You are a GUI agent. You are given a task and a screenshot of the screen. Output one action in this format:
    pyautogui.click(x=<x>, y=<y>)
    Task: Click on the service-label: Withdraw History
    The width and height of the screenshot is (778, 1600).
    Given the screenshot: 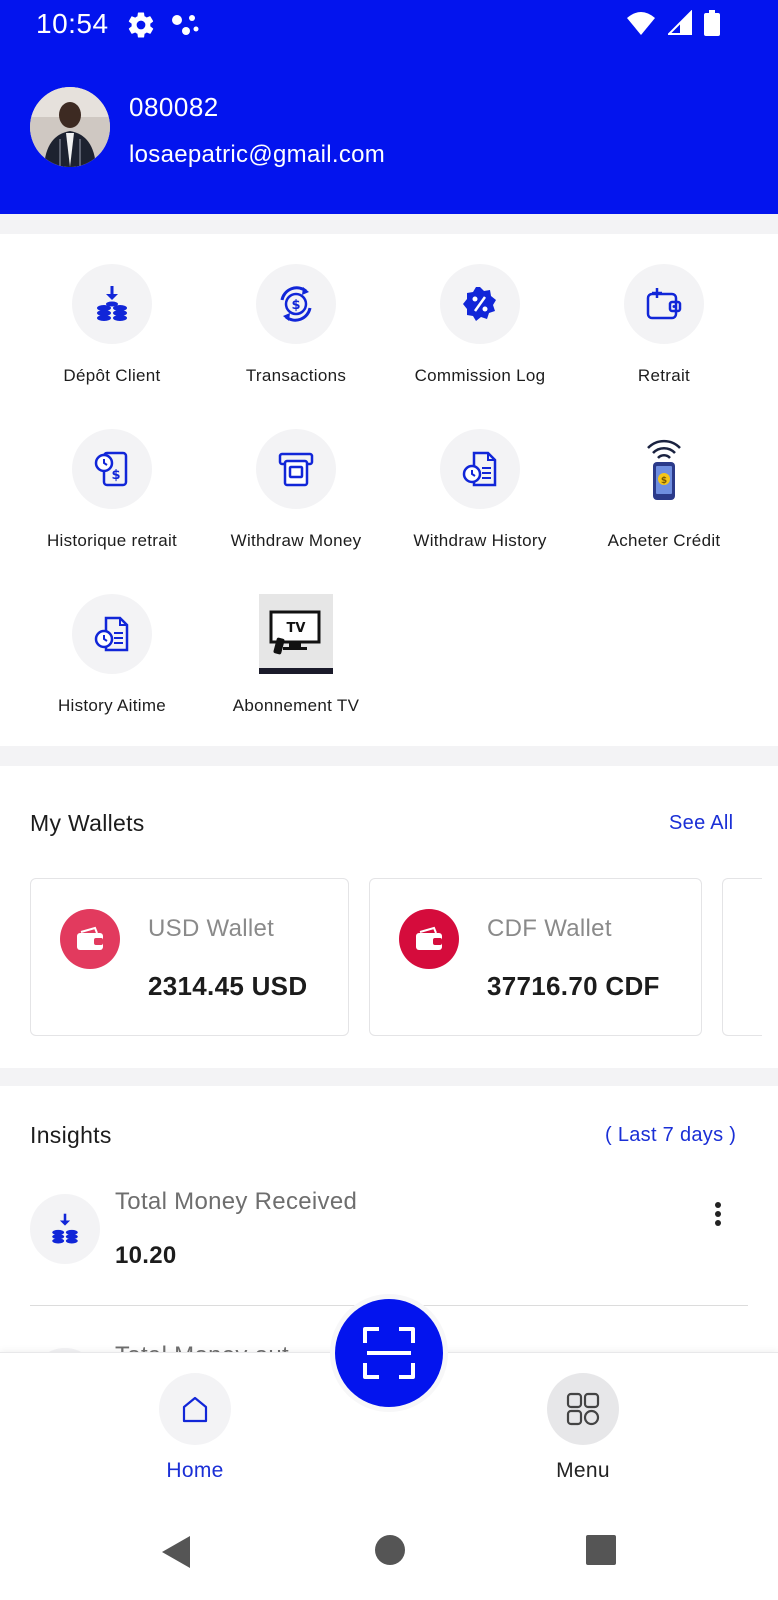 What is the action you would take?
    pyautogui.click(x=480, y=540)
    